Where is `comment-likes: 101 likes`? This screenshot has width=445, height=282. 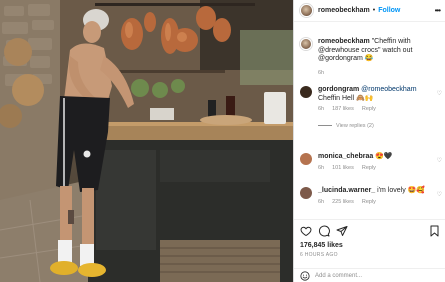 comment-likes: 101 likes is located at coordinates (343, 168).